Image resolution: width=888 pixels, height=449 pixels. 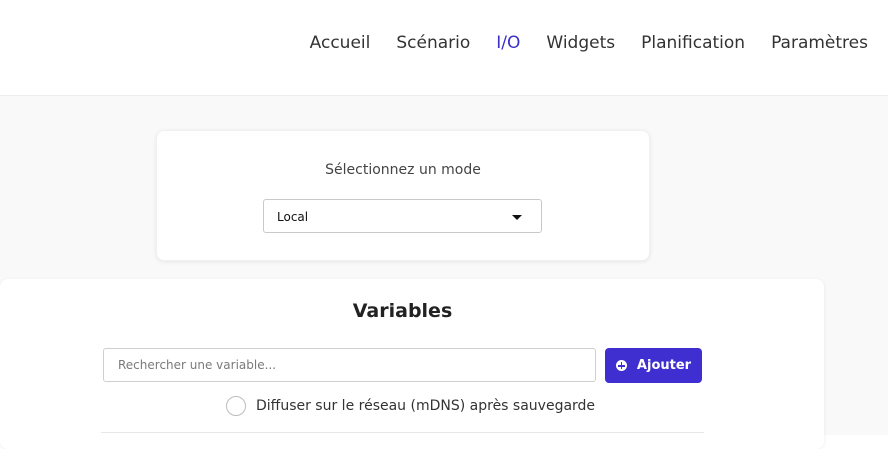 What do you see at coordinates (340, 43) in the screenshot?
I see `nav-item-accueil: Accueil` at bounding box center [340, 43].